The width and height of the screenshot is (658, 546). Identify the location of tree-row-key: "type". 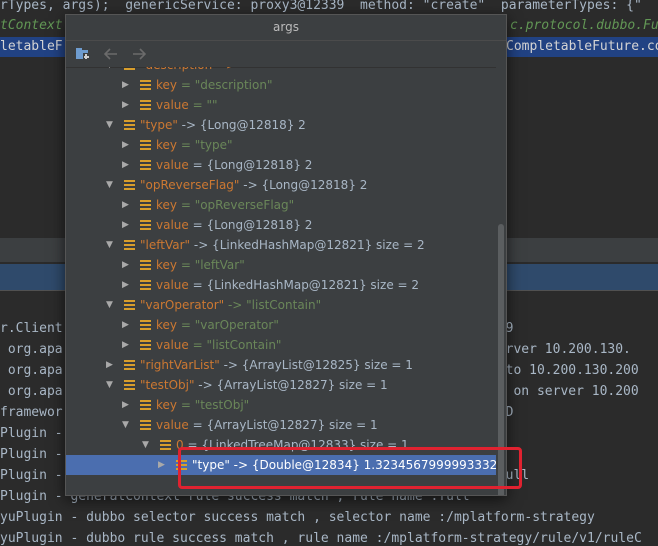
(159, 125).